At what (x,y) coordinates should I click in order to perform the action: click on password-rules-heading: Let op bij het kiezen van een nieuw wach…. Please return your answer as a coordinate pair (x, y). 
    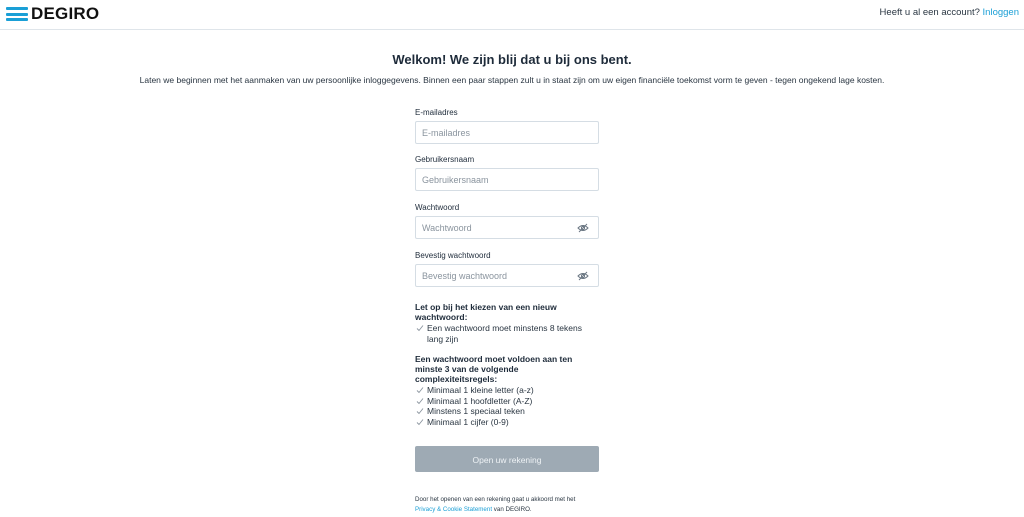
    Looking at the image, I should click on (486, 312).